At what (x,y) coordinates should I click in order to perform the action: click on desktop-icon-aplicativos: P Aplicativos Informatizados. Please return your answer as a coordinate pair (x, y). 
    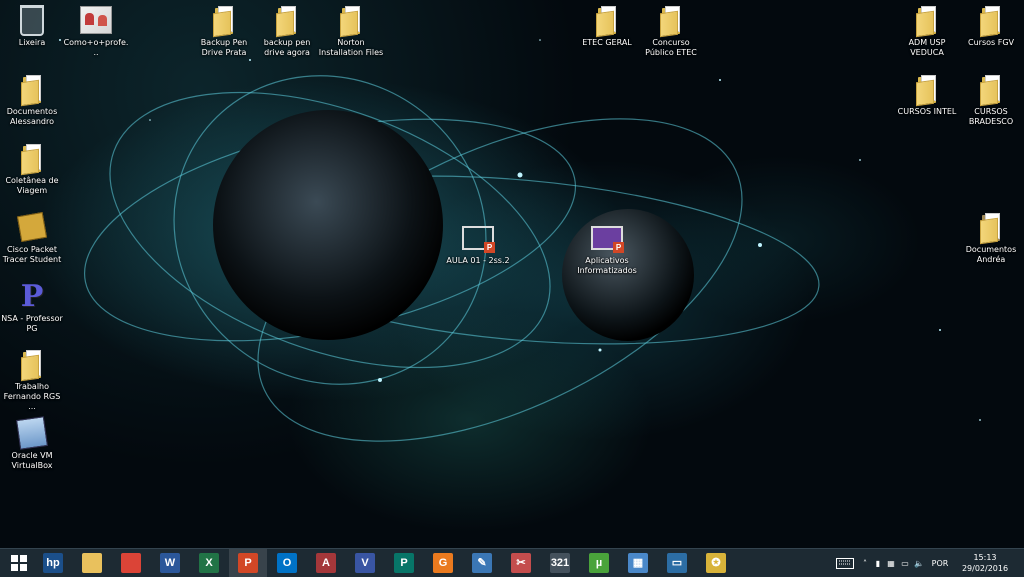
    Looking at the image, I should click on (607, 249).